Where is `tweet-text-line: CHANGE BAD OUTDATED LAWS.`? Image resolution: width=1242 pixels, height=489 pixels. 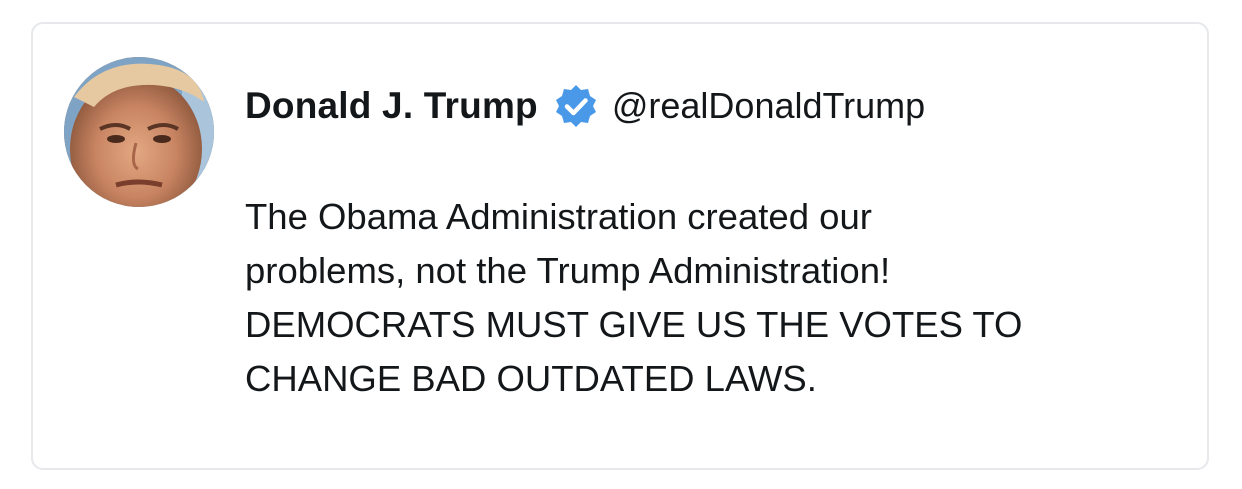 tweet-text-line: CHANGE BAD OUTDATED LAWS. is located at coordinates (531, 378).